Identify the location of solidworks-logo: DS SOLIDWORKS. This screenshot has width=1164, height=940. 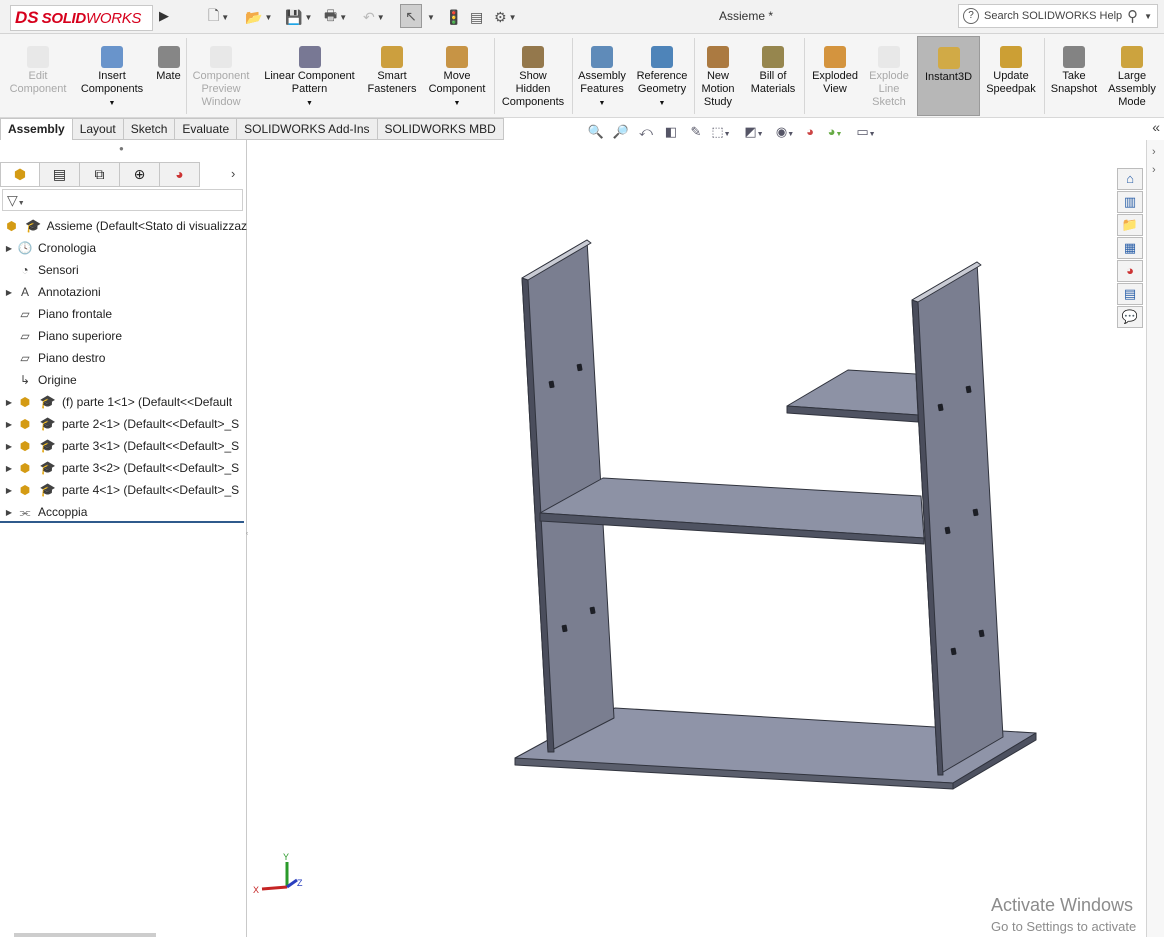
(81, 18).